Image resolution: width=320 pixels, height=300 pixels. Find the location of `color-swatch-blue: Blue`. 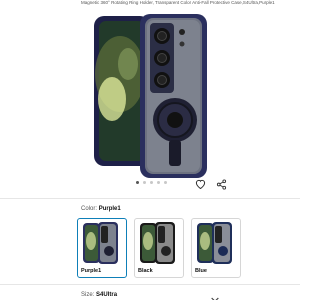

color-swatch-blue: Blue is located at coordinates (216, 248).